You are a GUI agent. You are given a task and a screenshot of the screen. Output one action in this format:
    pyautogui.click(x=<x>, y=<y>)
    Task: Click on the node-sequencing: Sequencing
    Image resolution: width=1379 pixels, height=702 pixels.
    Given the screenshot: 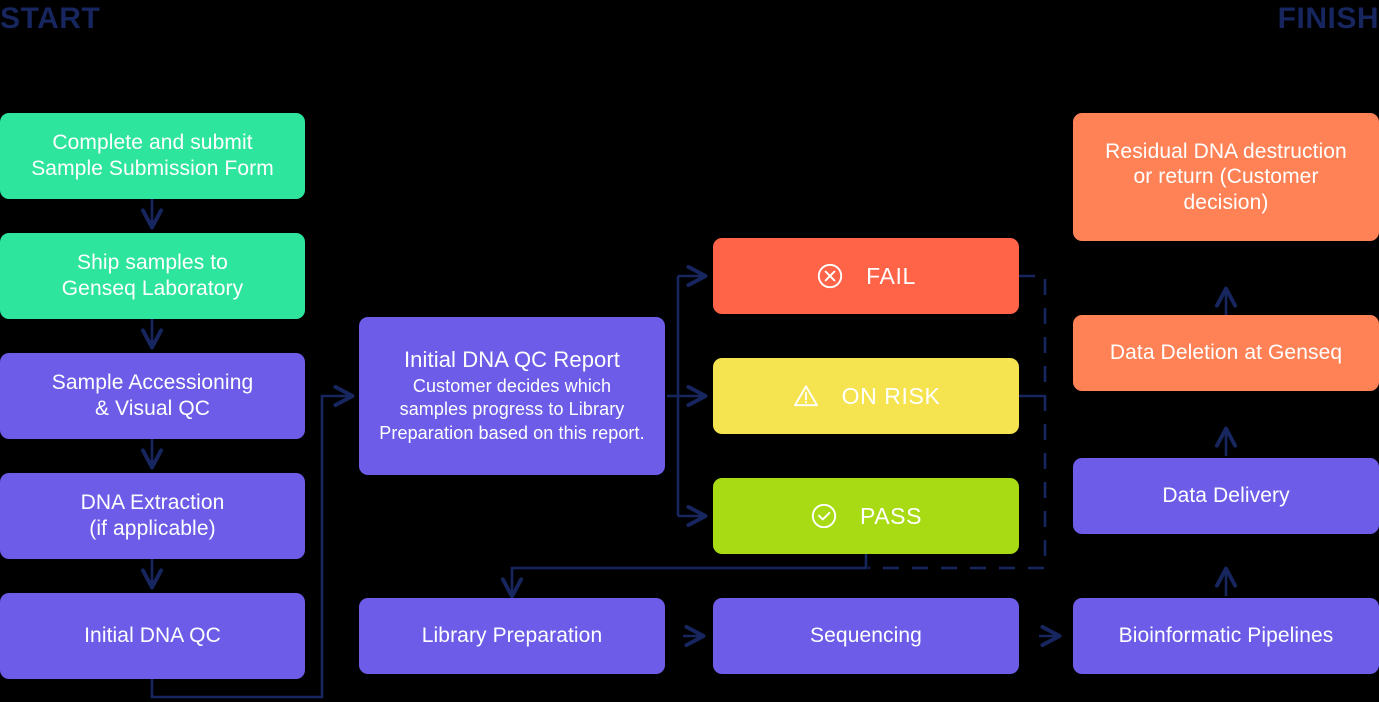 What is the action you would take?
    pyautogui.click(x=866, y=636)
    